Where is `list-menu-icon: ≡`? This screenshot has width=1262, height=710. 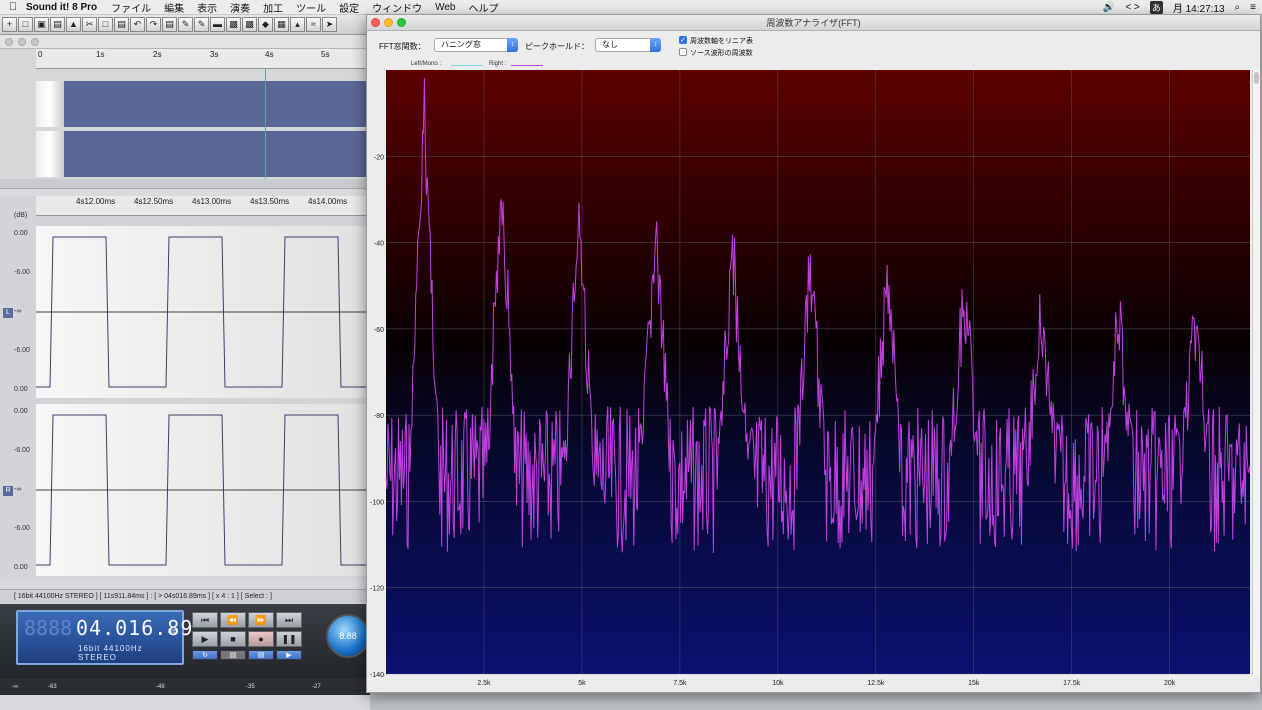
list-menu-icon: ≡ is located at coordinates (1253, 7).